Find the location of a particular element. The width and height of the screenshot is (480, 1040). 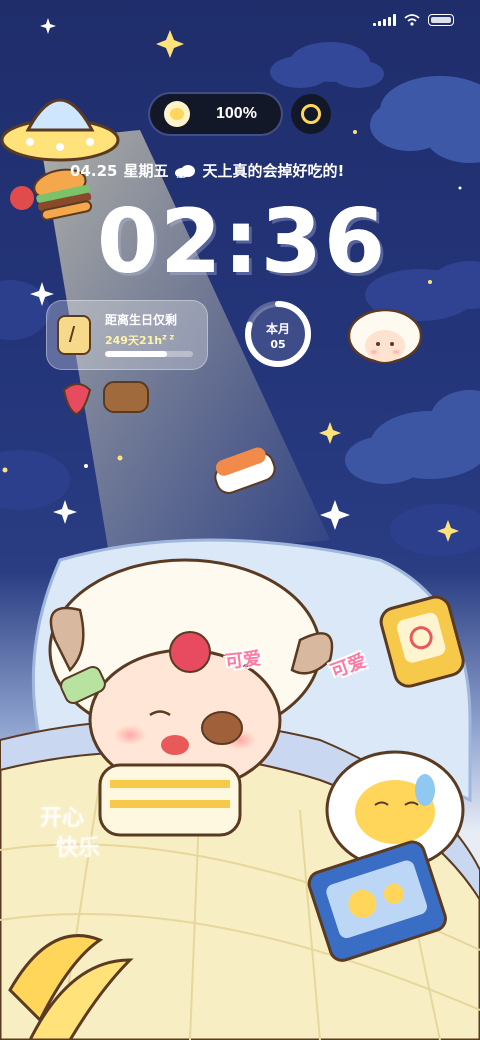

countdown-value: 249天21h is located at coordinates (134, 340).